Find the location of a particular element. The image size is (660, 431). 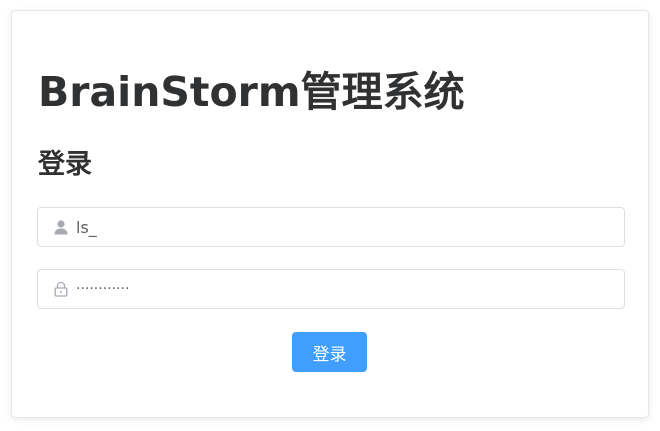

username-field is located at coordinates (331, 227).